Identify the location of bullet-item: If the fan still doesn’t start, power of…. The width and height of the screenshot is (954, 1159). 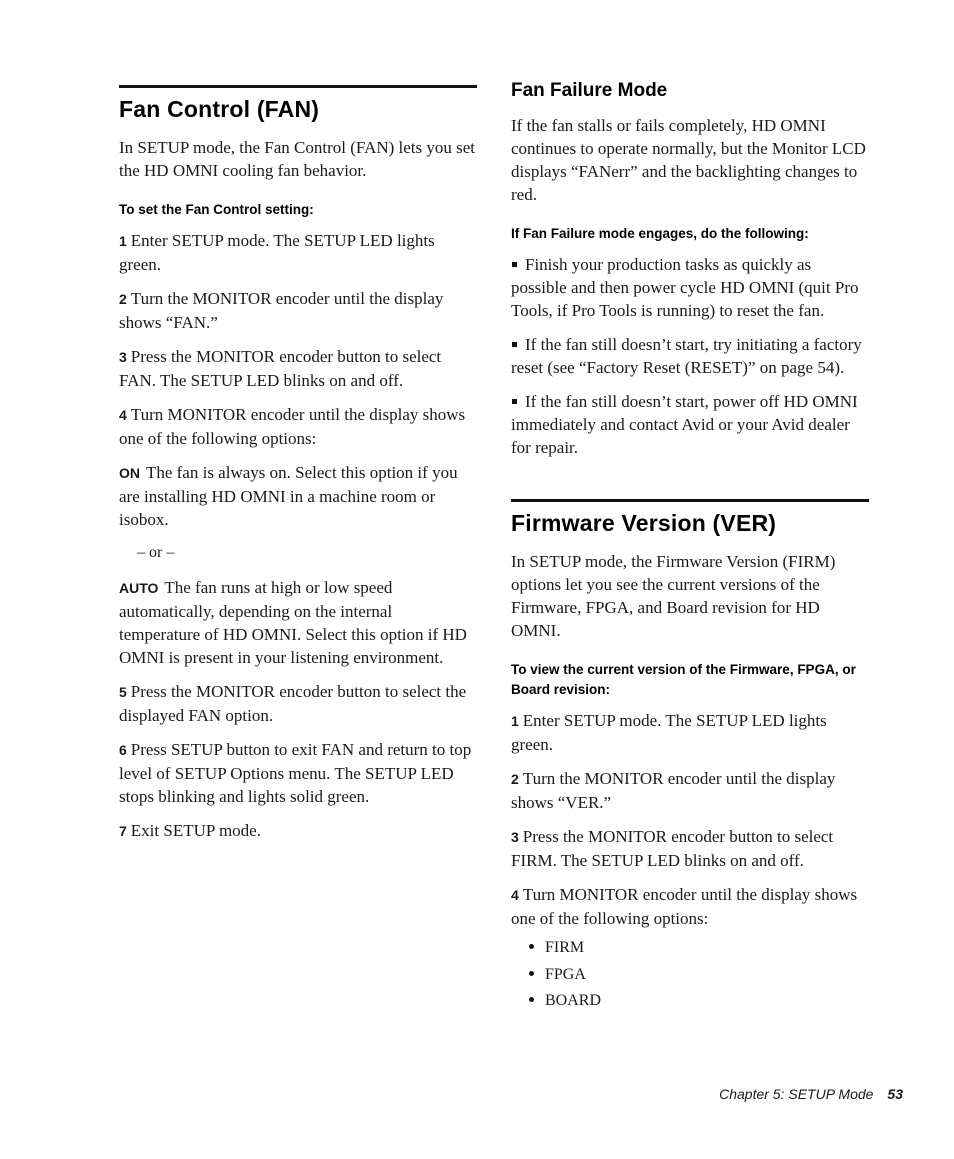
(690, 424).